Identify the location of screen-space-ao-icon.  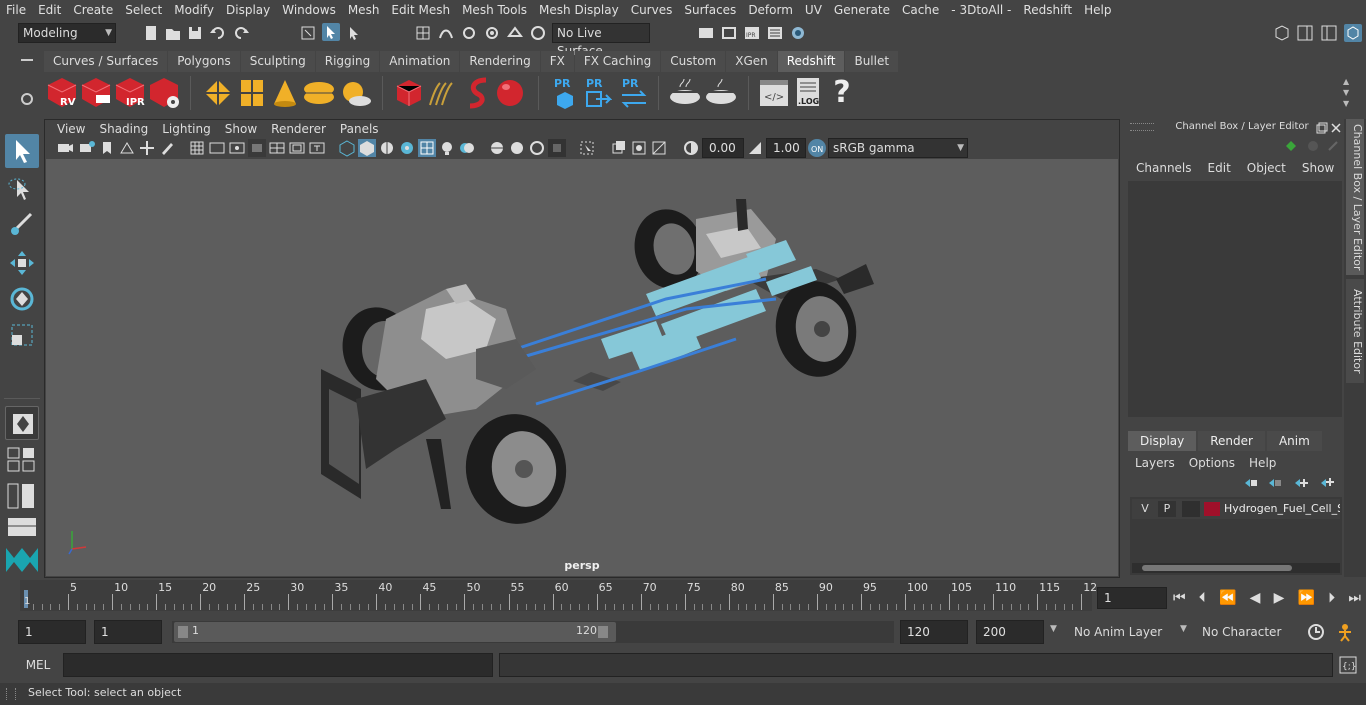
(497, 148).